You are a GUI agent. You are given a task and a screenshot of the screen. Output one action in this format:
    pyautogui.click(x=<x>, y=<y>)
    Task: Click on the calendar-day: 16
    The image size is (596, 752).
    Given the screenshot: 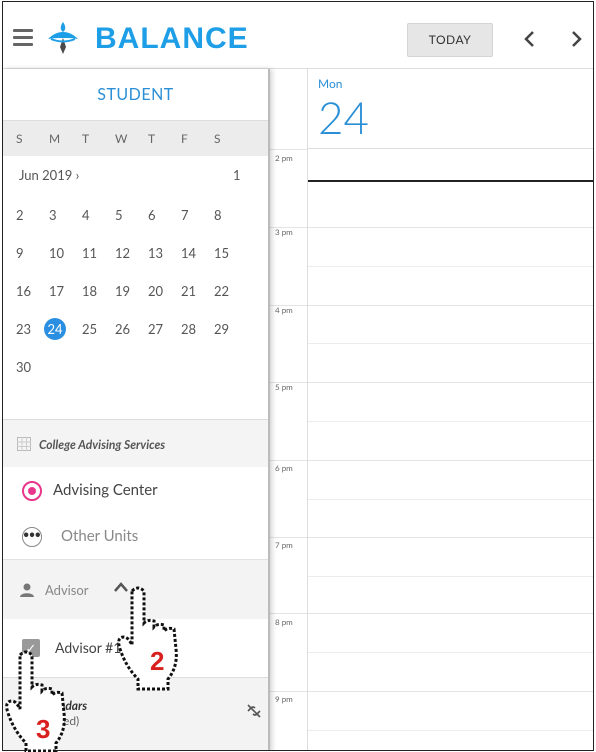 What is the action you would take?
    pyautogui.click(x=32, y=291)
    